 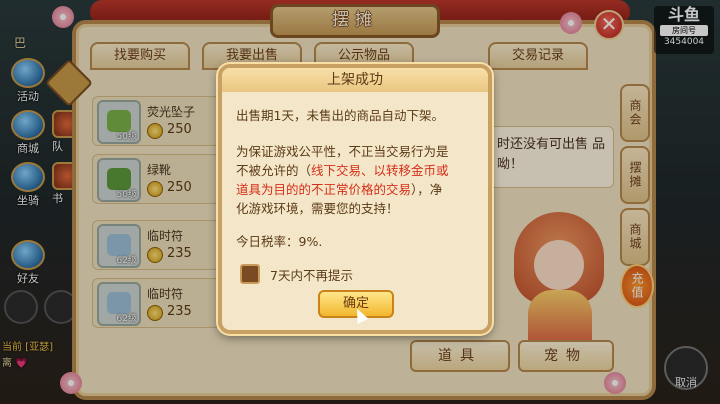 I want to click on dialog-line: 化游戏环境，需要您的支持！, so click(x=317, y=208).